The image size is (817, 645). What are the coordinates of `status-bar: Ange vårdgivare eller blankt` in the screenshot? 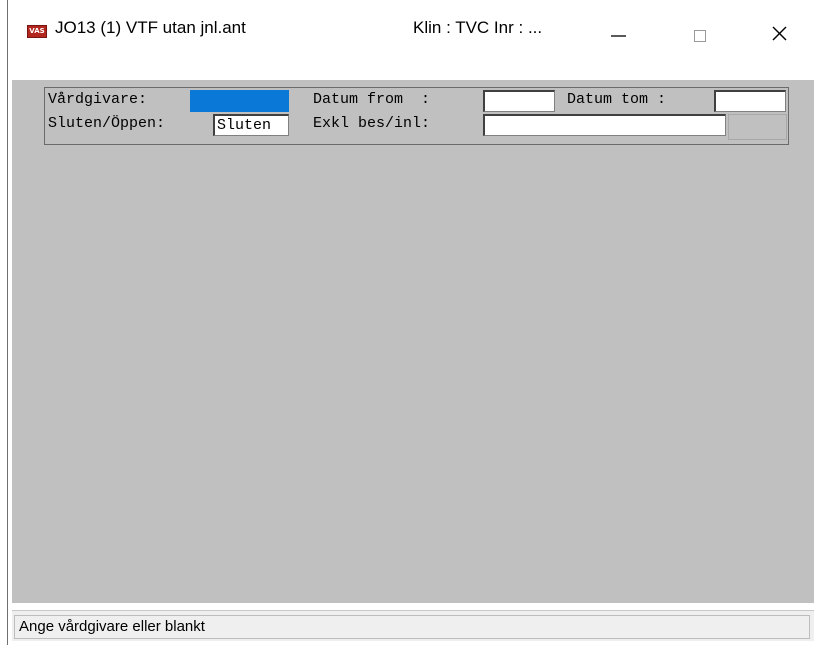 It's located at (413, 625).